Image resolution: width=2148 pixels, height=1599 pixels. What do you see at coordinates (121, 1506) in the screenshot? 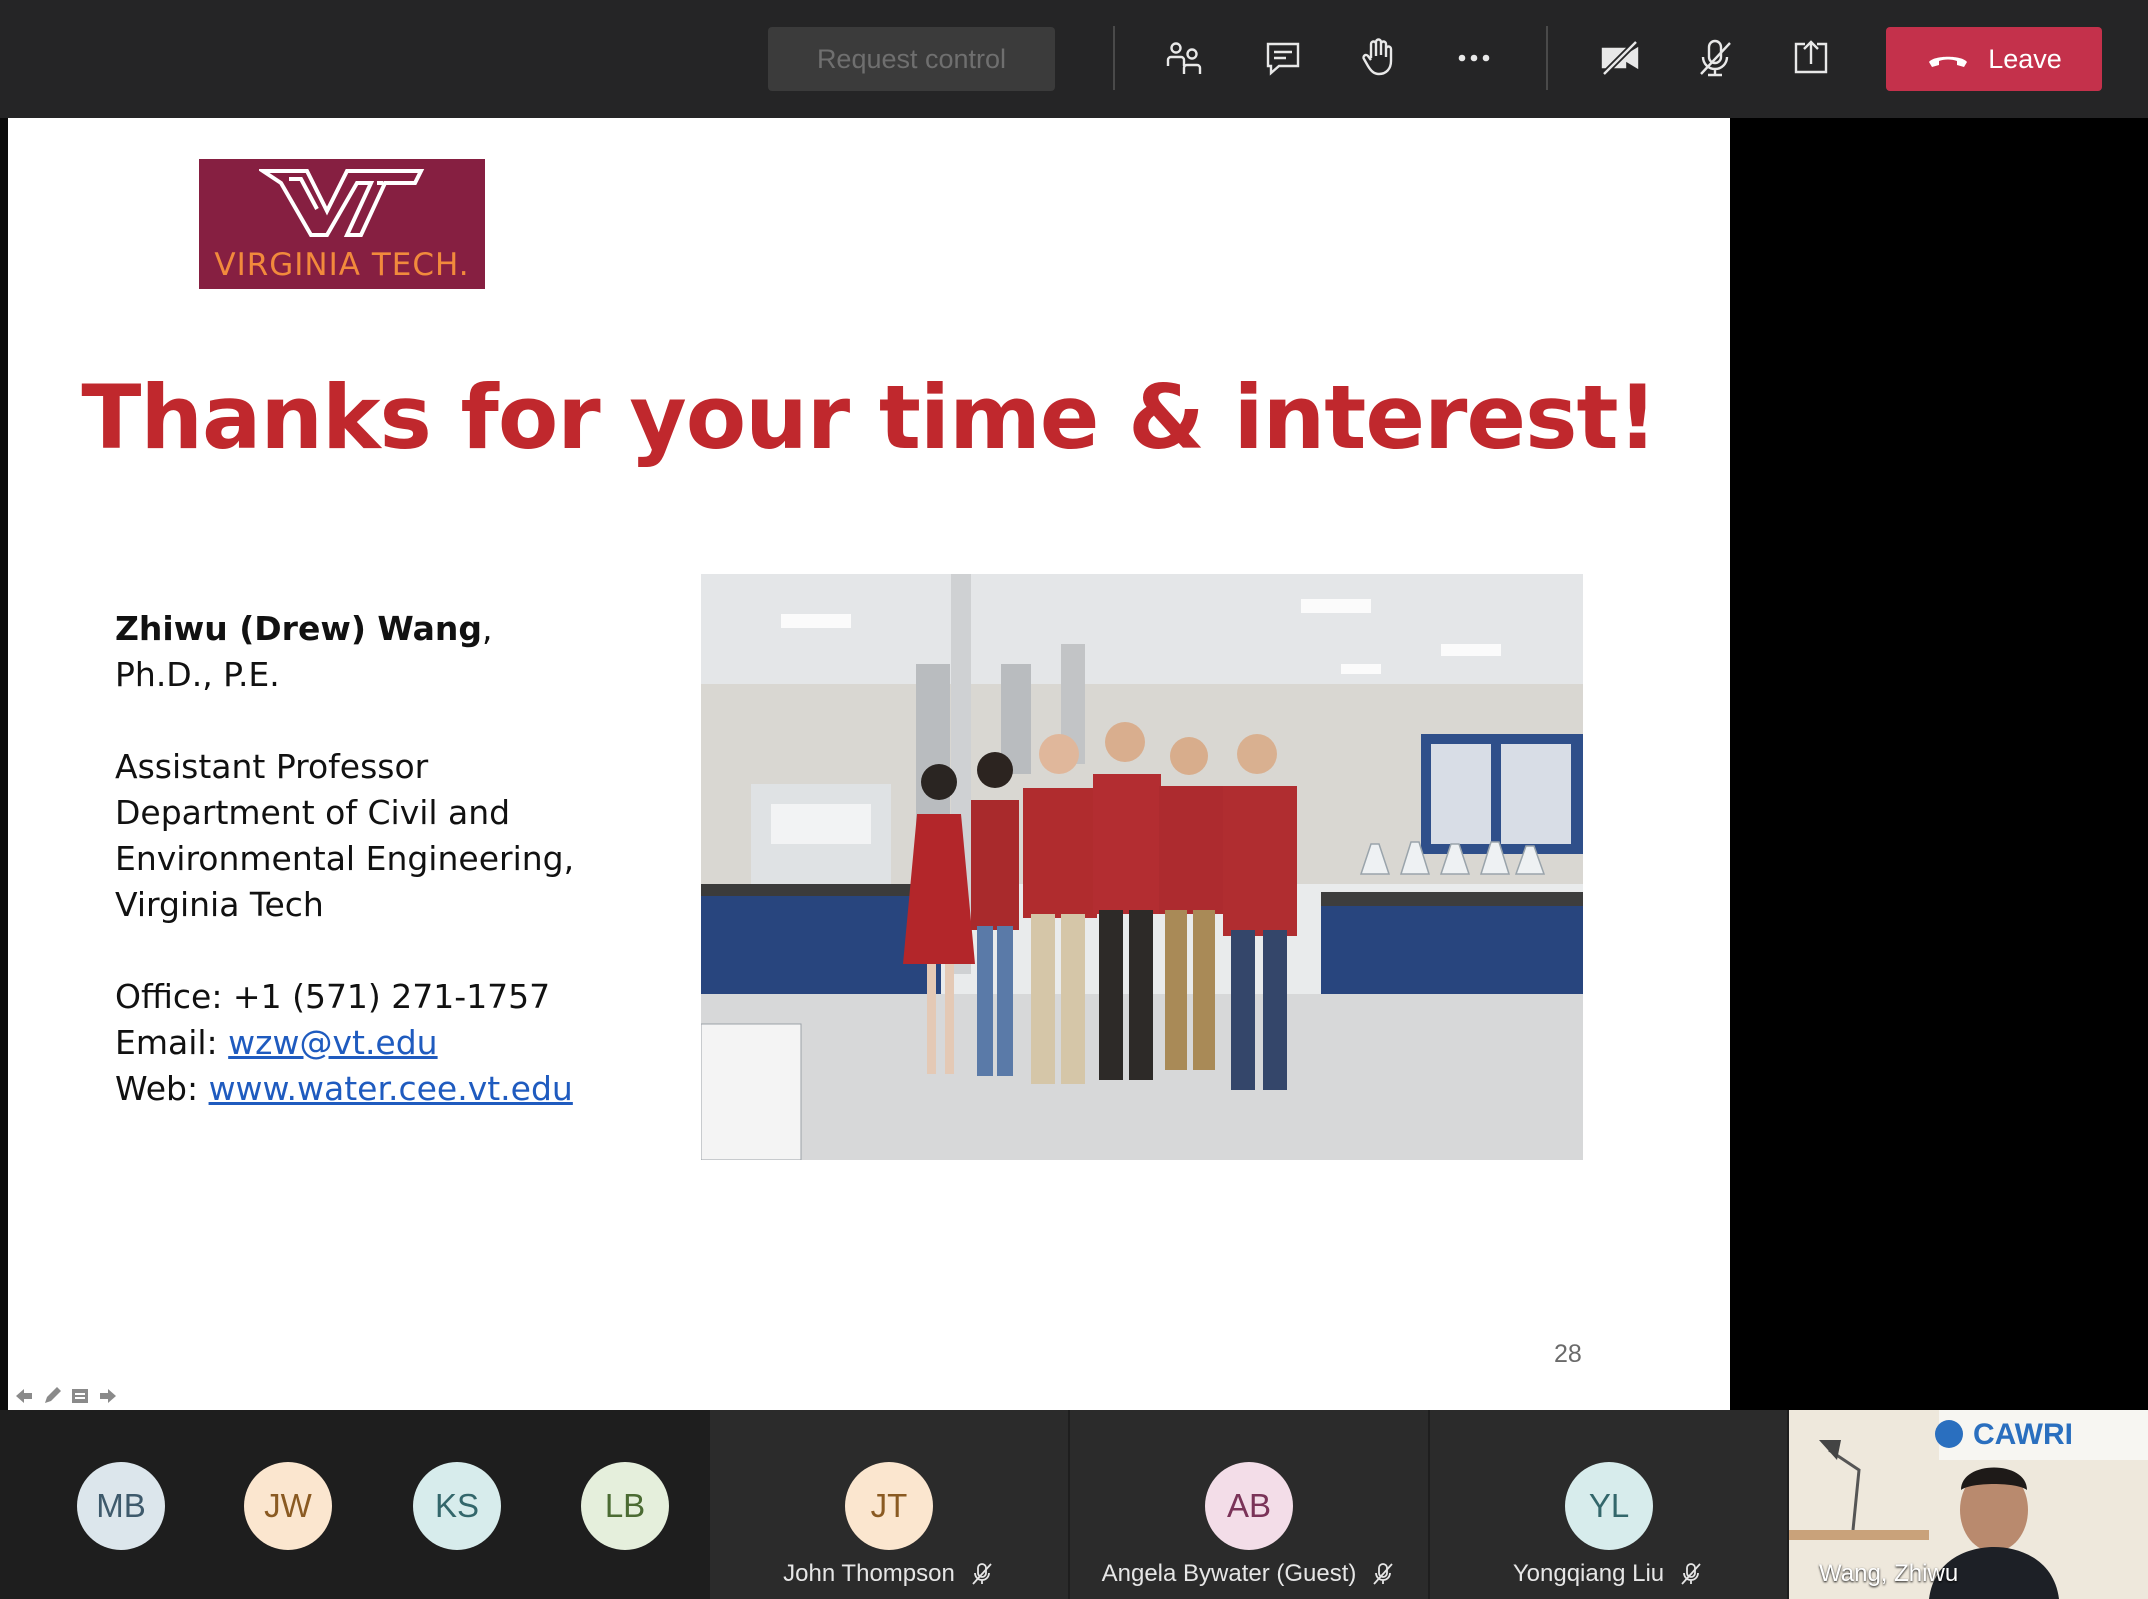
I see `participant-avatar: MB` at bounding box center [121, 1506].